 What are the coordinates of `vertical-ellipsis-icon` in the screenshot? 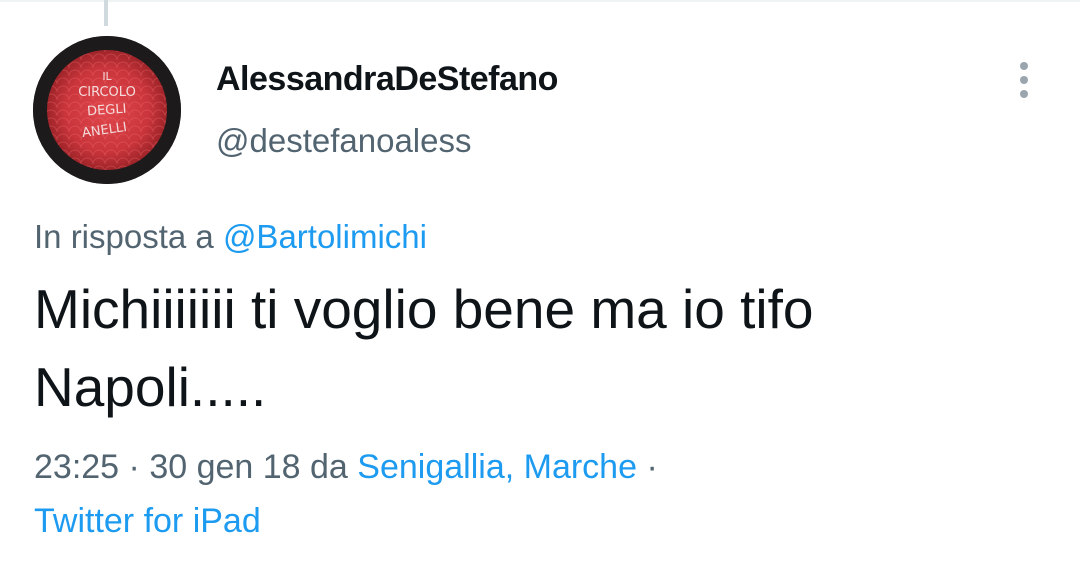 It's located at (1024, 80).